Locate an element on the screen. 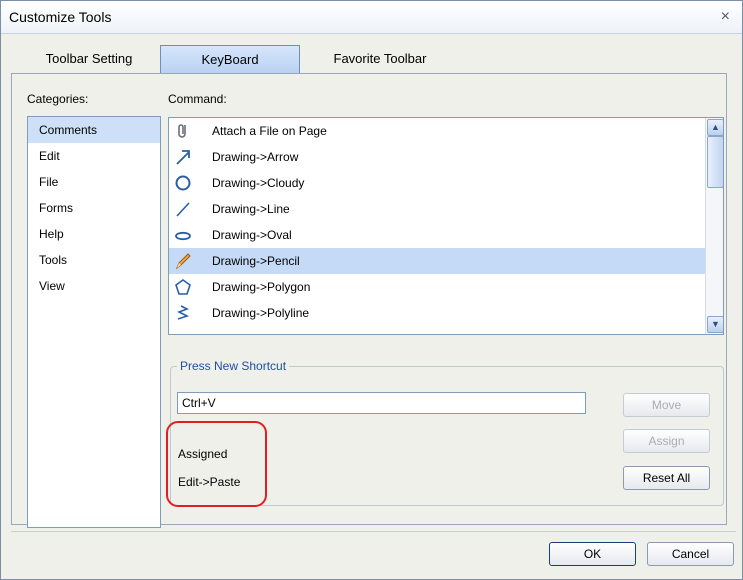 Image resolution: width=743 pixels, height=580 pixels. tab-favorite-toolbar: Favorite Toolbar is located at coordinates (380, 58).